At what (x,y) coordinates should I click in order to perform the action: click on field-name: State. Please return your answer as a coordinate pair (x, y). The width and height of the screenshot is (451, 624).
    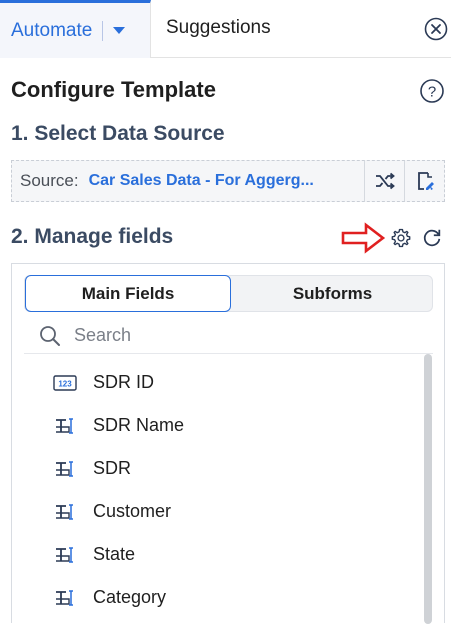
    Looking at the image, I should click on (114, 554).